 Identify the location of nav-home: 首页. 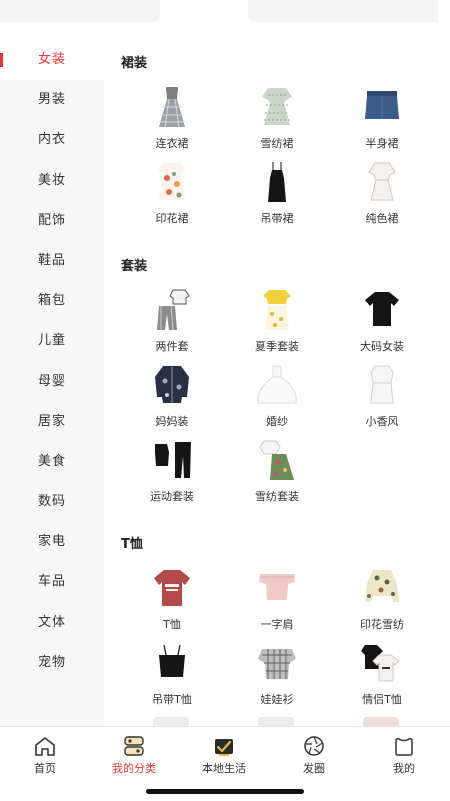
(45, 755).